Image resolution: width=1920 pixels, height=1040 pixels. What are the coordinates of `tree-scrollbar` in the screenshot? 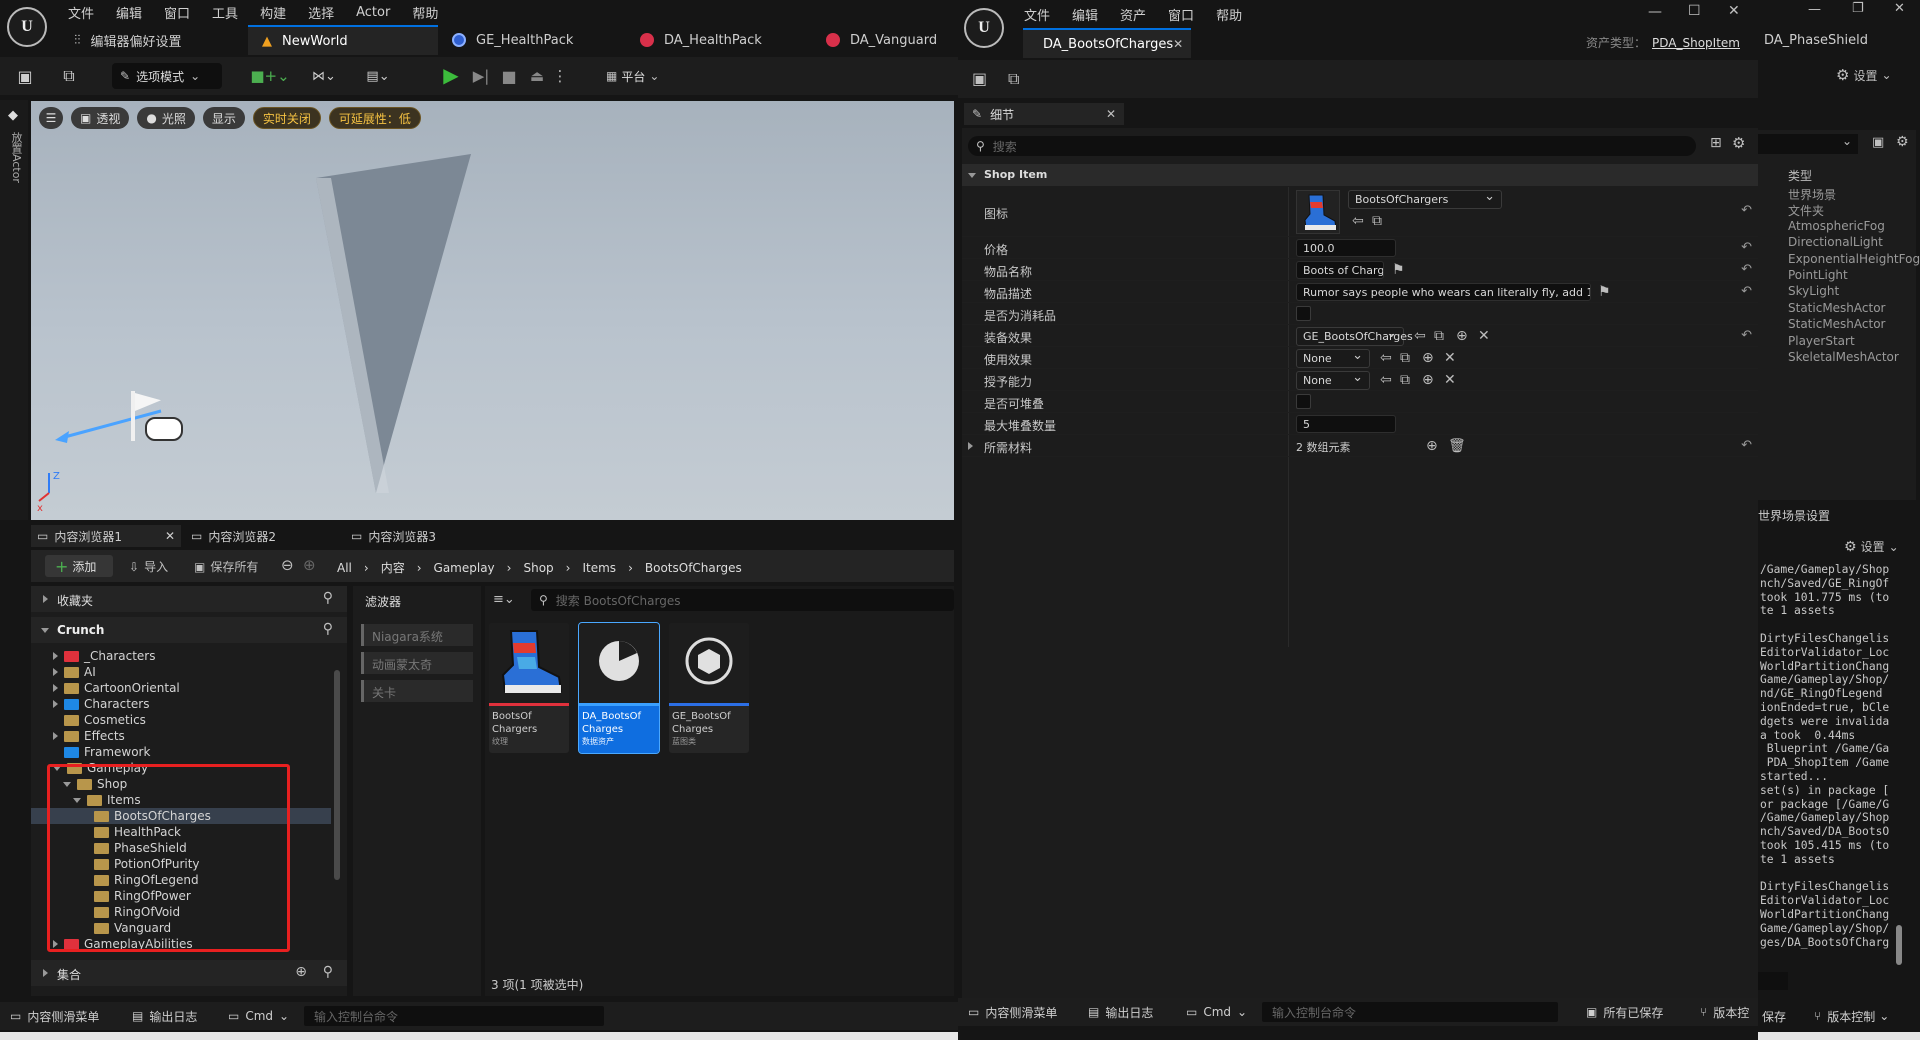 It's located at (337, 775).